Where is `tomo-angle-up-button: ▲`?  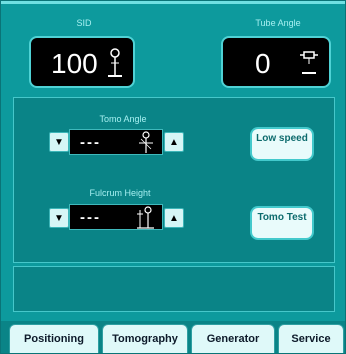
tomo-angle-up-button: ▲ is located at coordinates (174, 142).